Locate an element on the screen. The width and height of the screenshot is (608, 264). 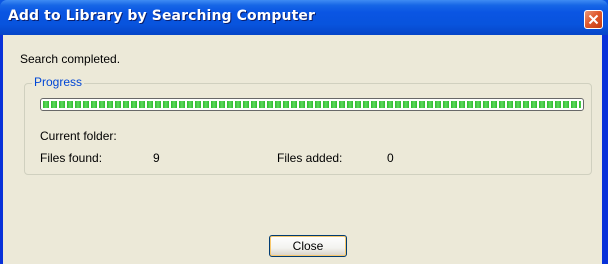
close-button: Close is located at coordinates (308, 246).